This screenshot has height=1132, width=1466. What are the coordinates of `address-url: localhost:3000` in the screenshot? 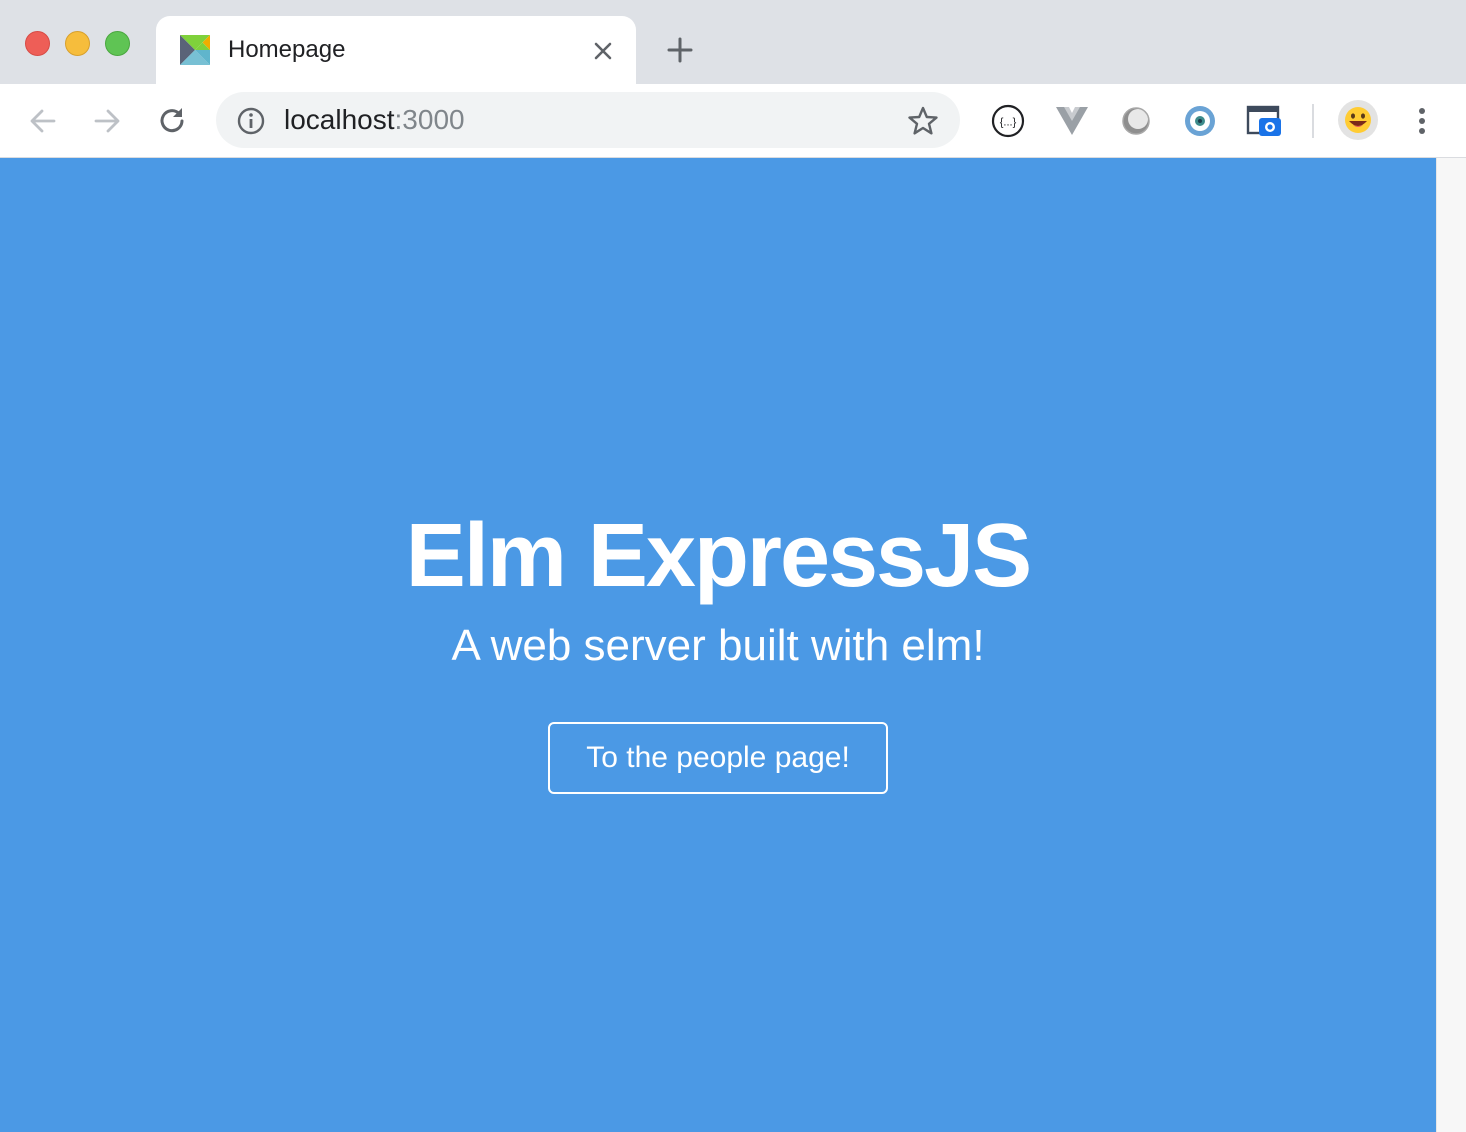 It's located at (374, 120).